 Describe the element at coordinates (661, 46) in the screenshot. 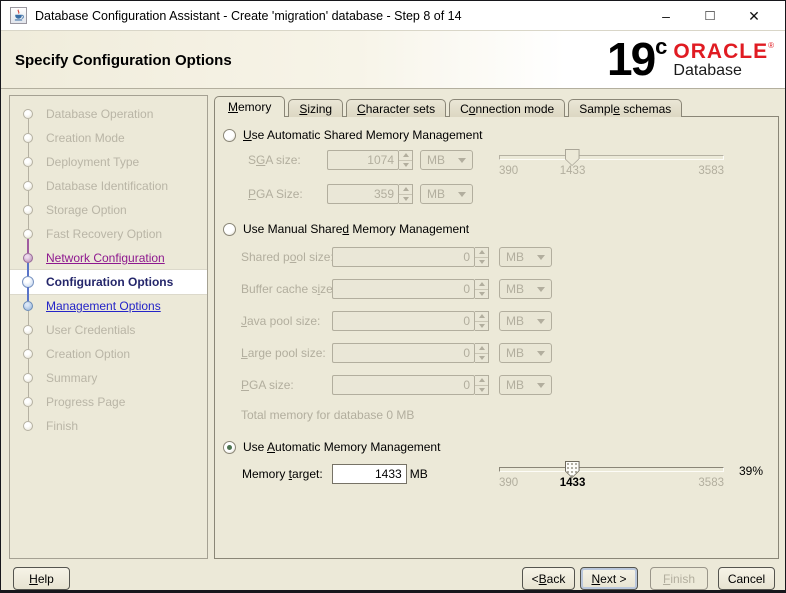

I see `logo-c: c` at that location.